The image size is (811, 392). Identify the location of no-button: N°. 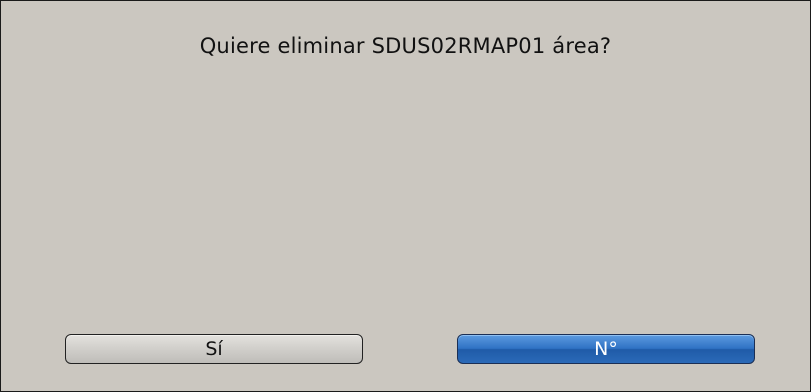
(606, 349).